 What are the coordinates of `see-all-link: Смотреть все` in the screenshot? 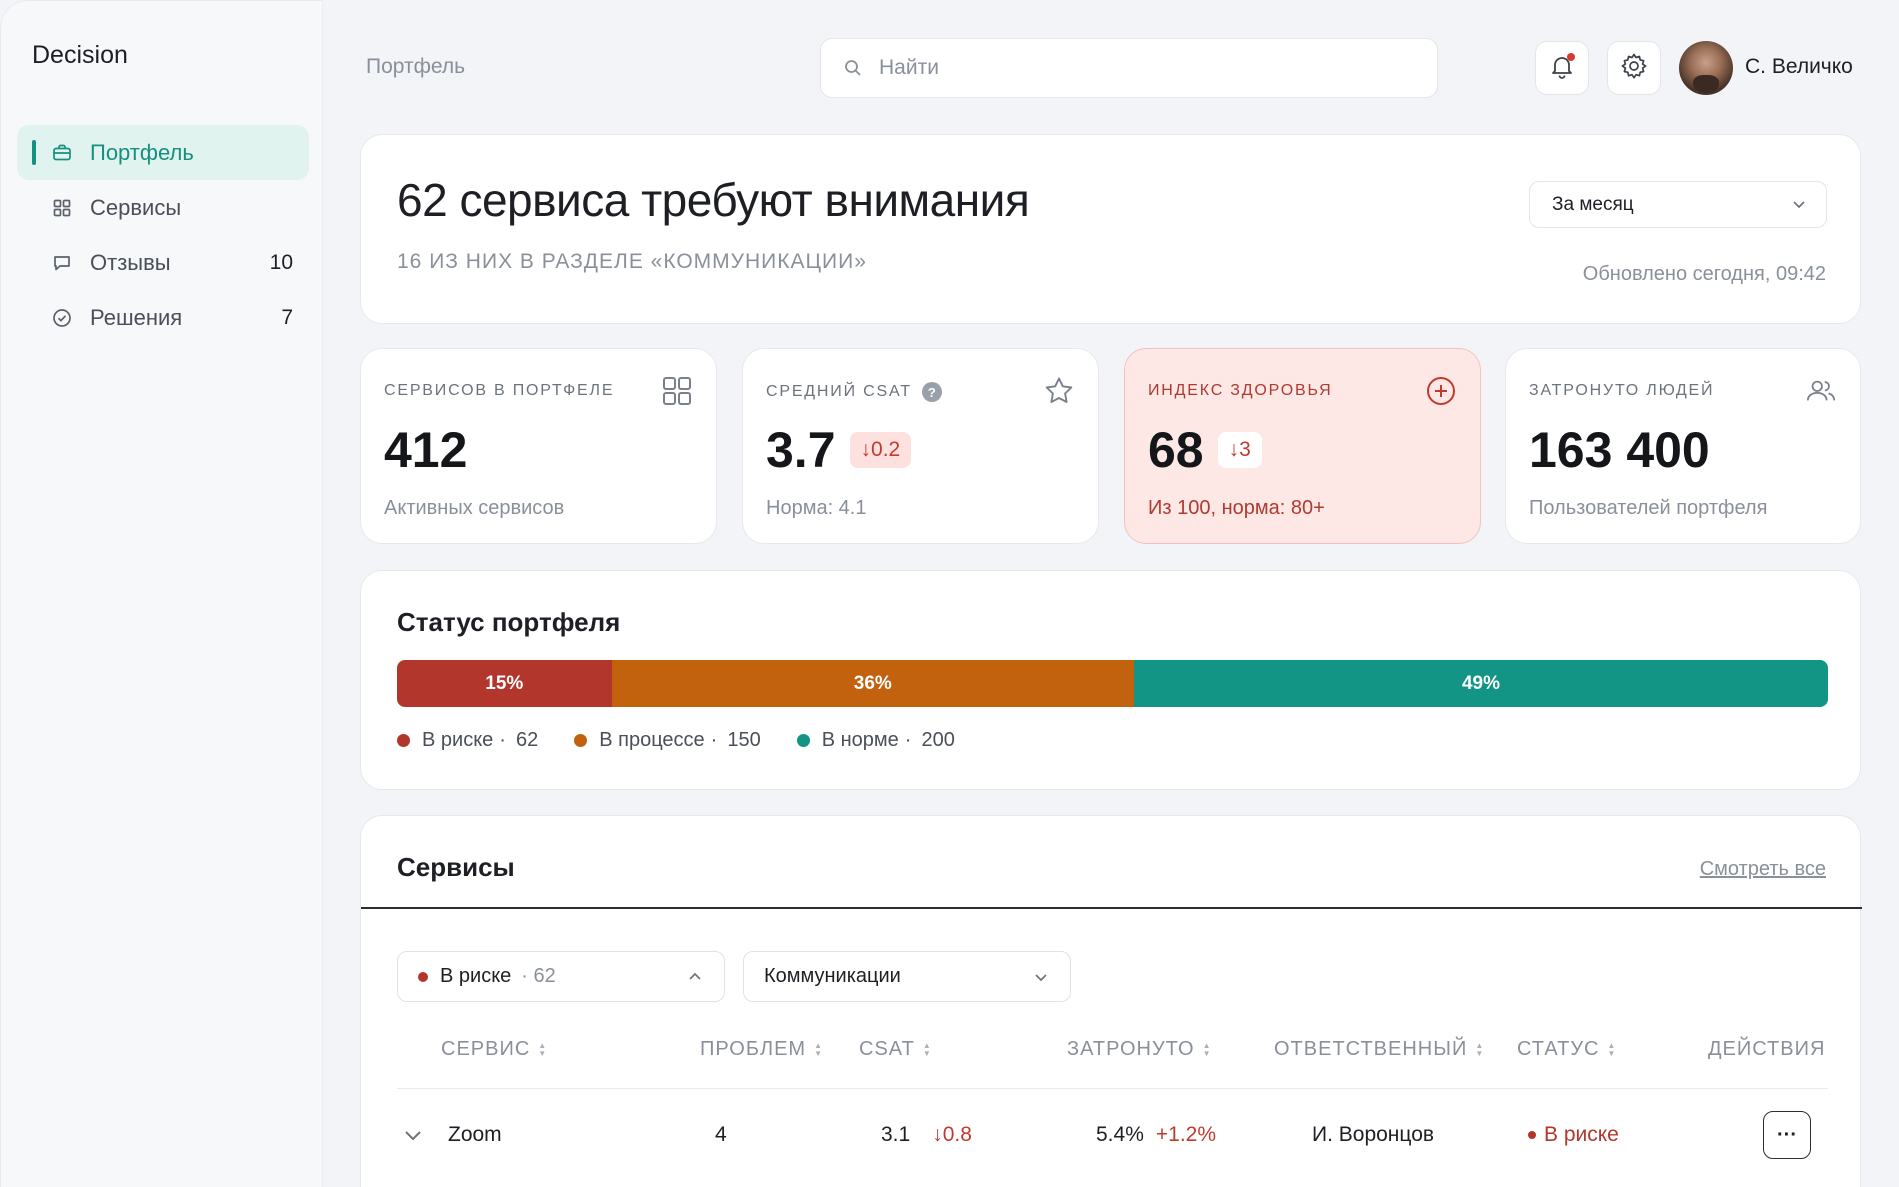 It's located at (1763, 869).